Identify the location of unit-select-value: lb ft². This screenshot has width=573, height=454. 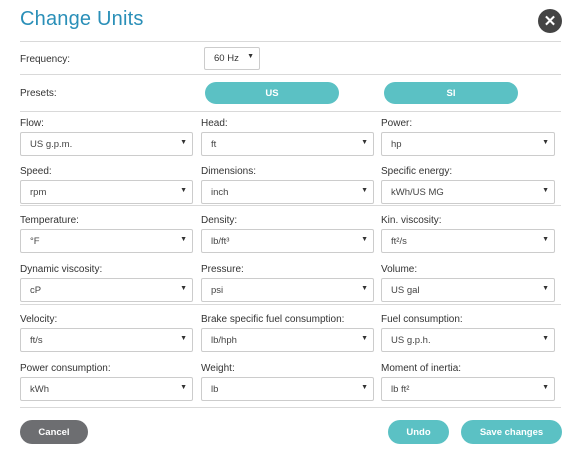
(400, 389).